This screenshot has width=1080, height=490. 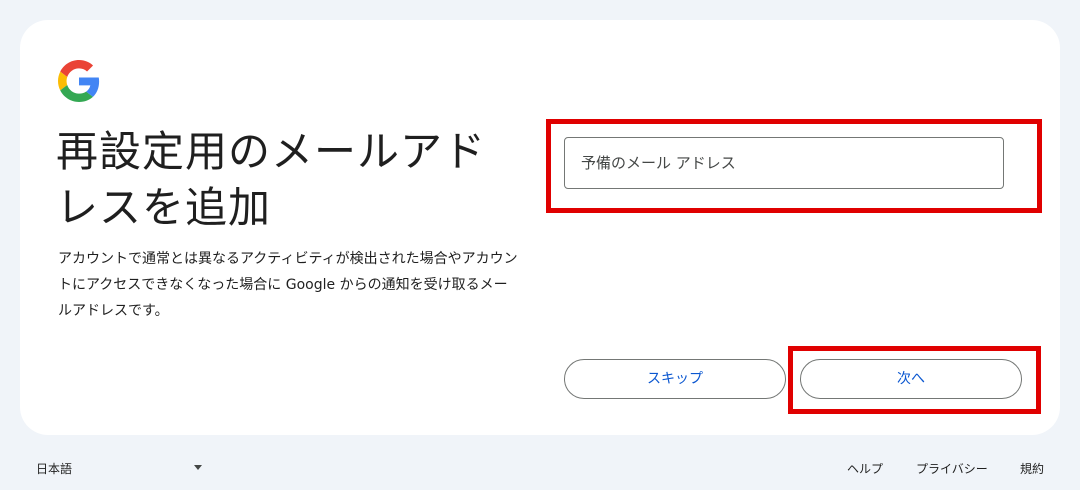 What do you see at coordinates (54, 469) in the screenshot?
I see `language-label: 日本語` at bounding box center [54, 469].